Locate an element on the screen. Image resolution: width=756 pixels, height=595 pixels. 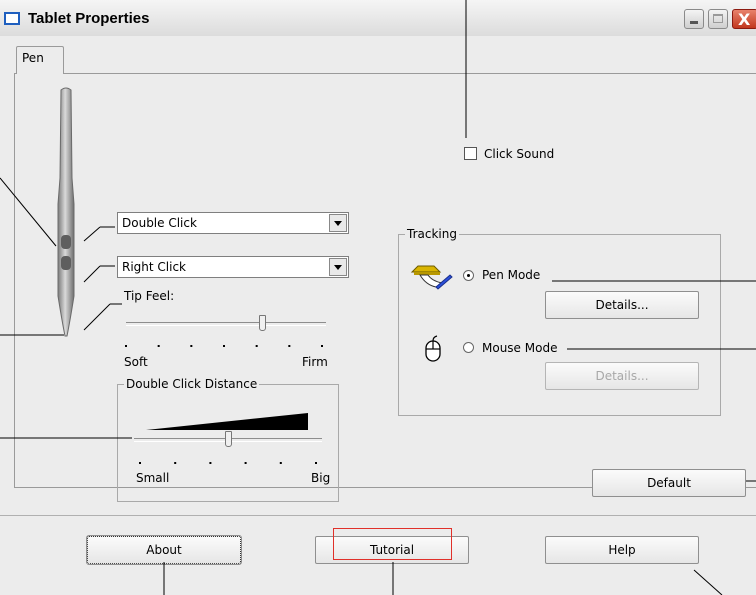
tab-pen: Pen is located at coordinates (40, 60).